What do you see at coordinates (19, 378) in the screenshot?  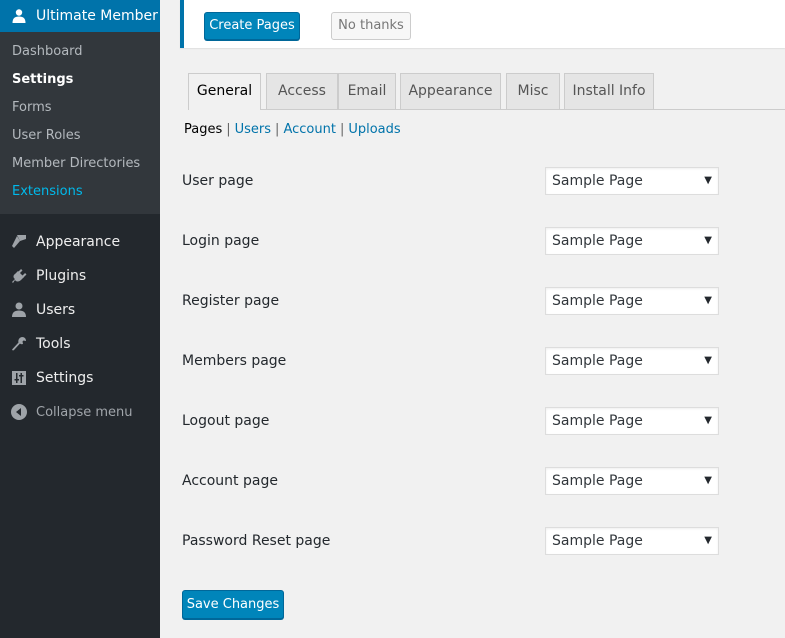 I see `sliders-icon` at bounding box center [19, 378].